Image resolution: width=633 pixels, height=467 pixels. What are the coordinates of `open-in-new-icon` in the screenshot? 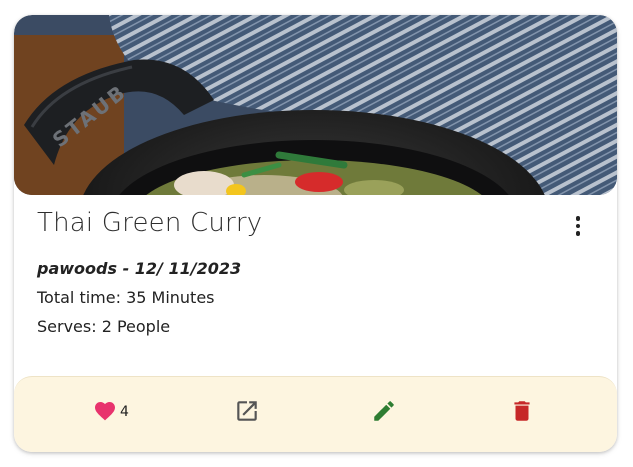 It's located at (247, 411).